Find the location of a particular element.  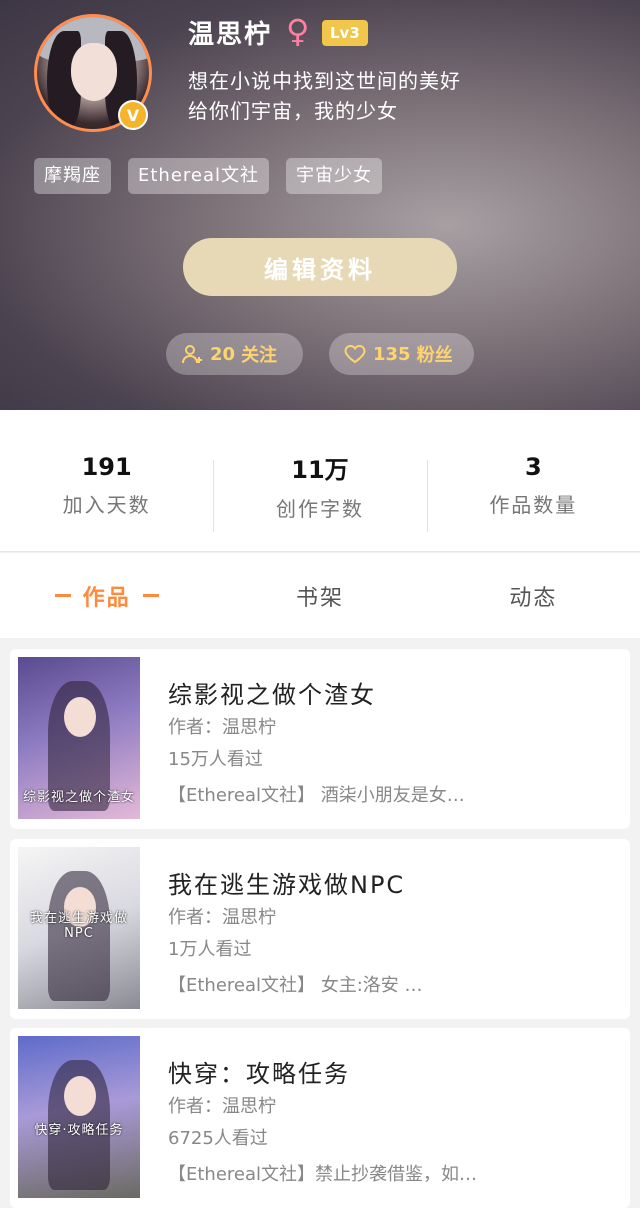

stats-bar: 191 加入天数 11万 创作字数 3 作品数量 is located at coordinates (320, 481).